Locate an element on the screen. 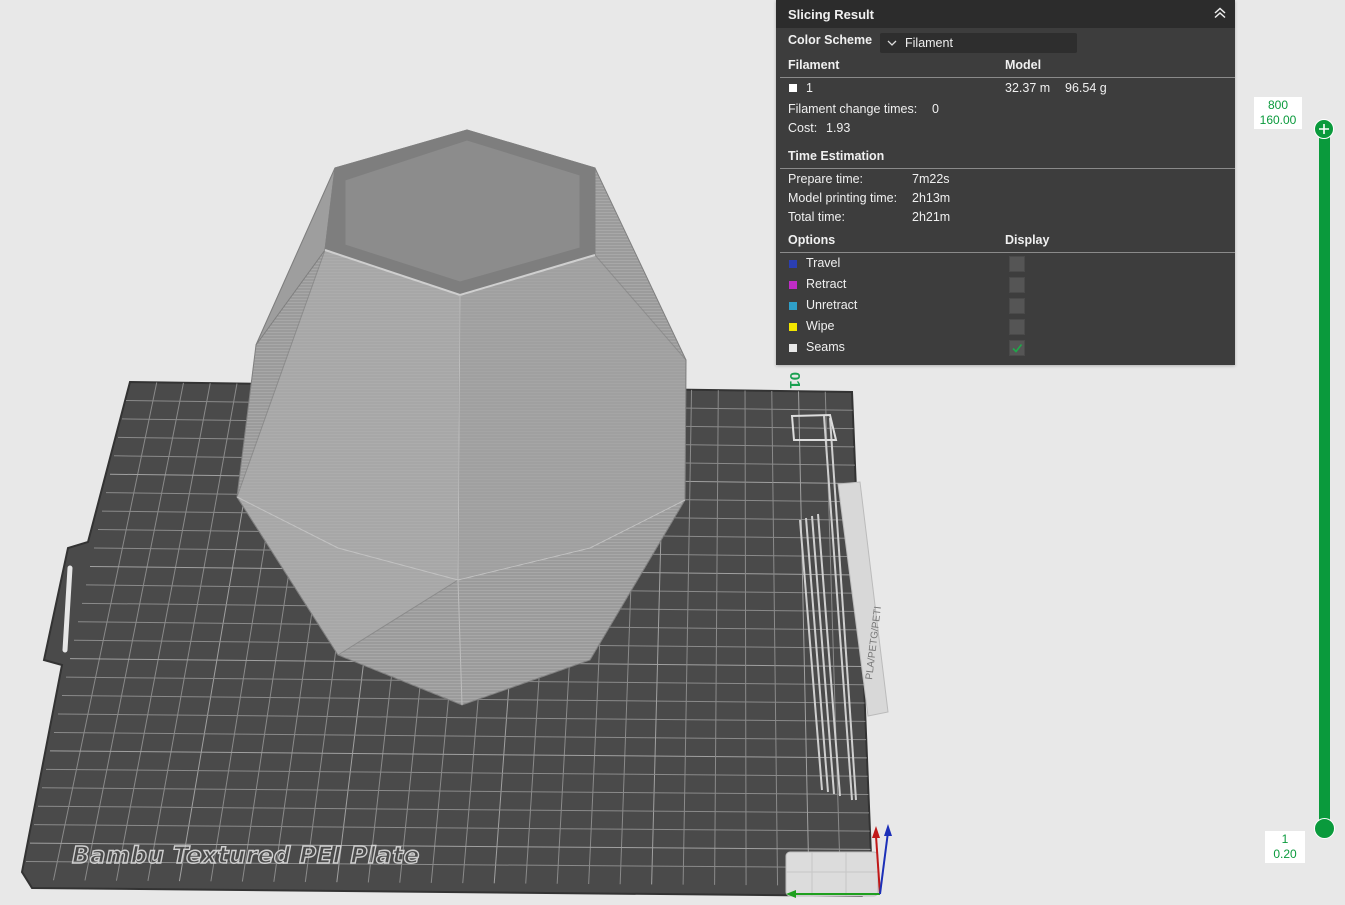  check-icon is located at coordinates (1017, 348).